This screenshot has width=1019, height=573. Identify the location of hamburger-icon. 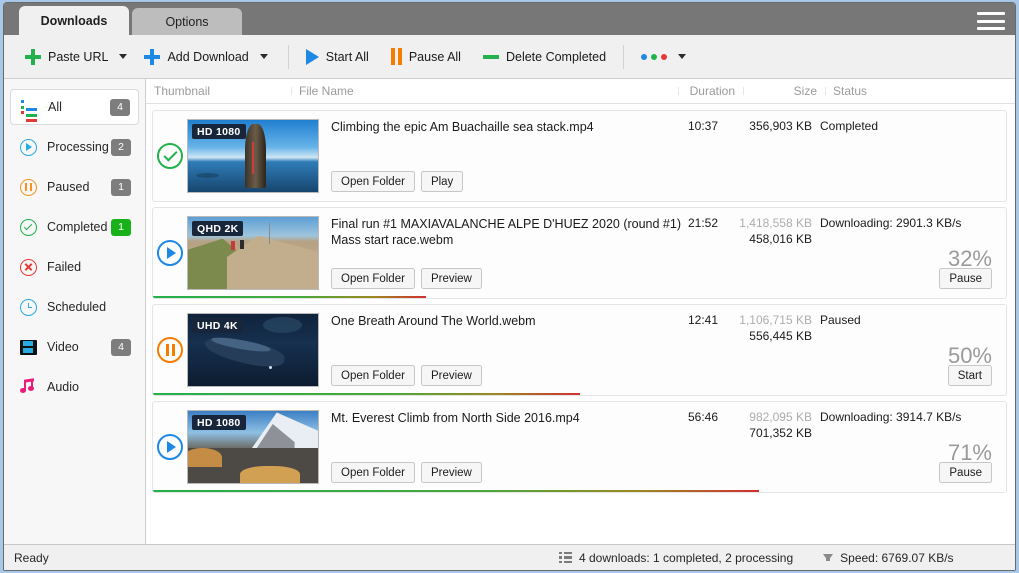
(991, 21).